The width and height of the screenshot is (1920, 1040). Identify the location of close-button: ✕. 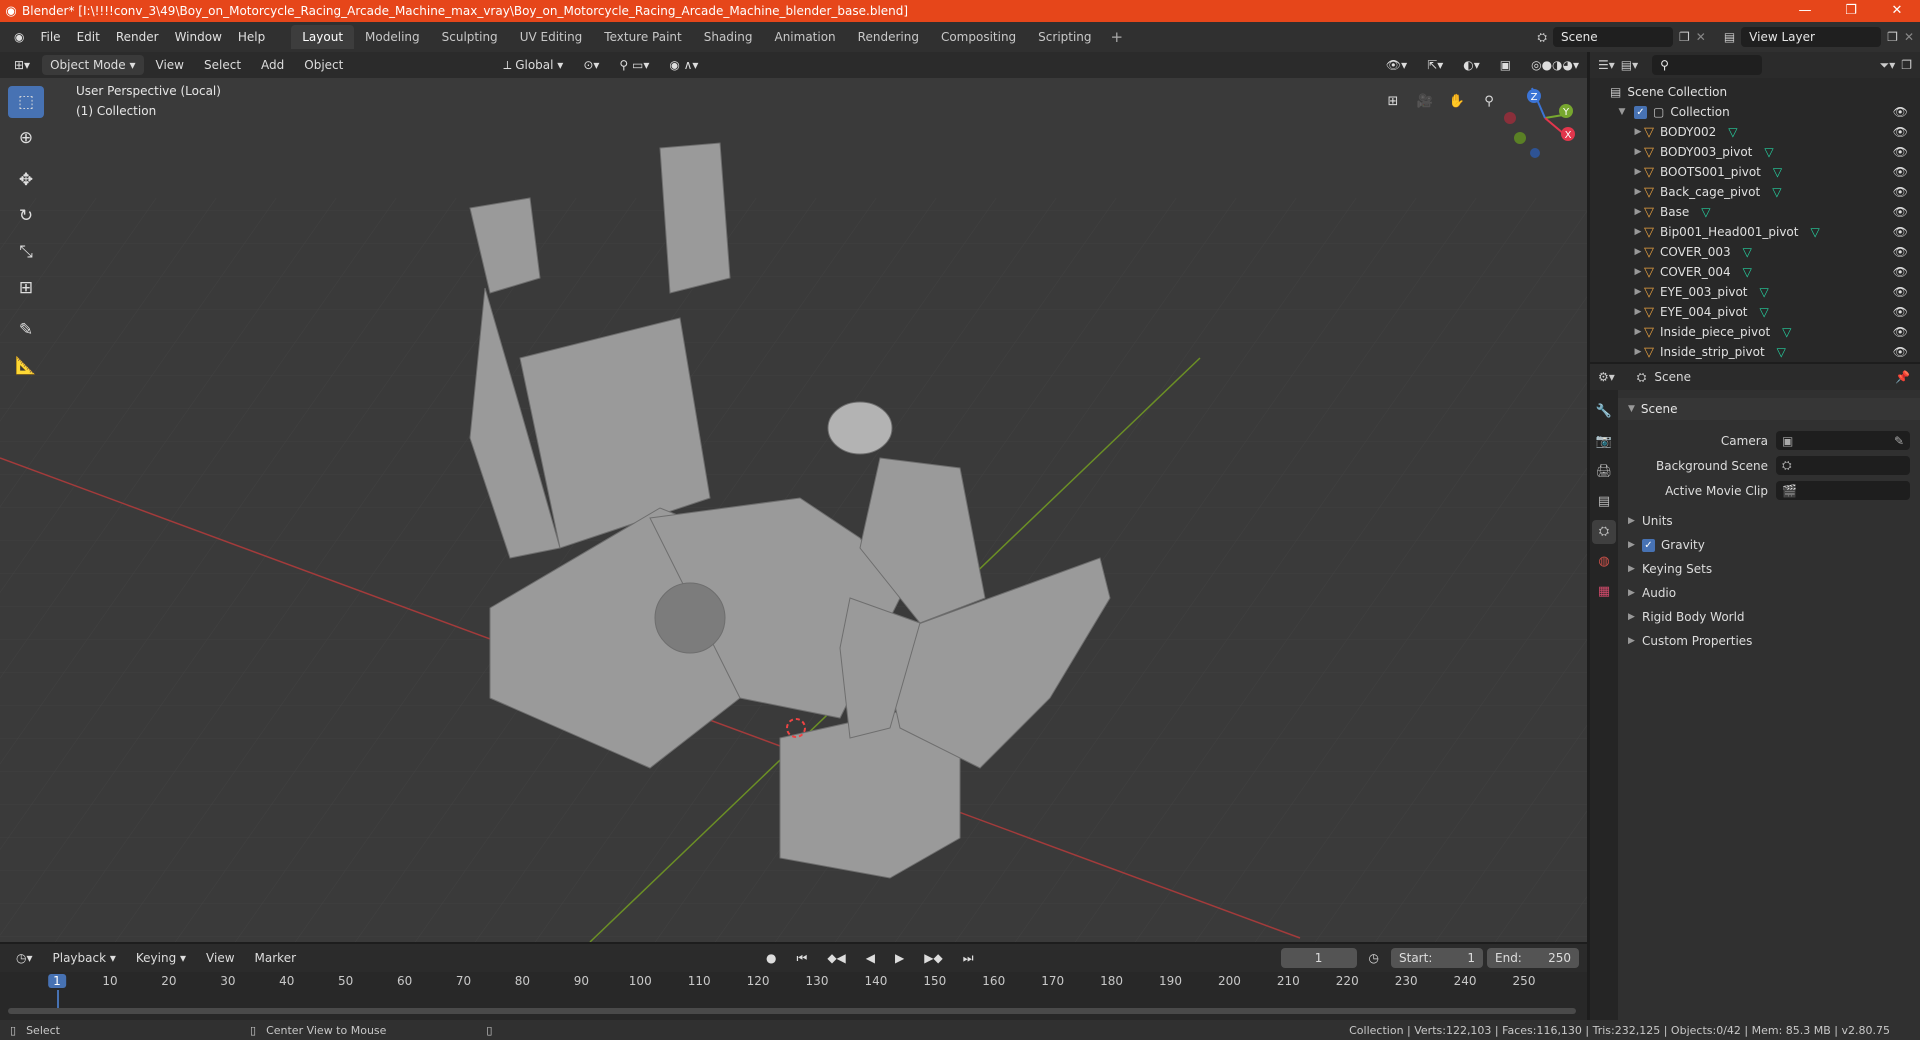
(1897, 11).